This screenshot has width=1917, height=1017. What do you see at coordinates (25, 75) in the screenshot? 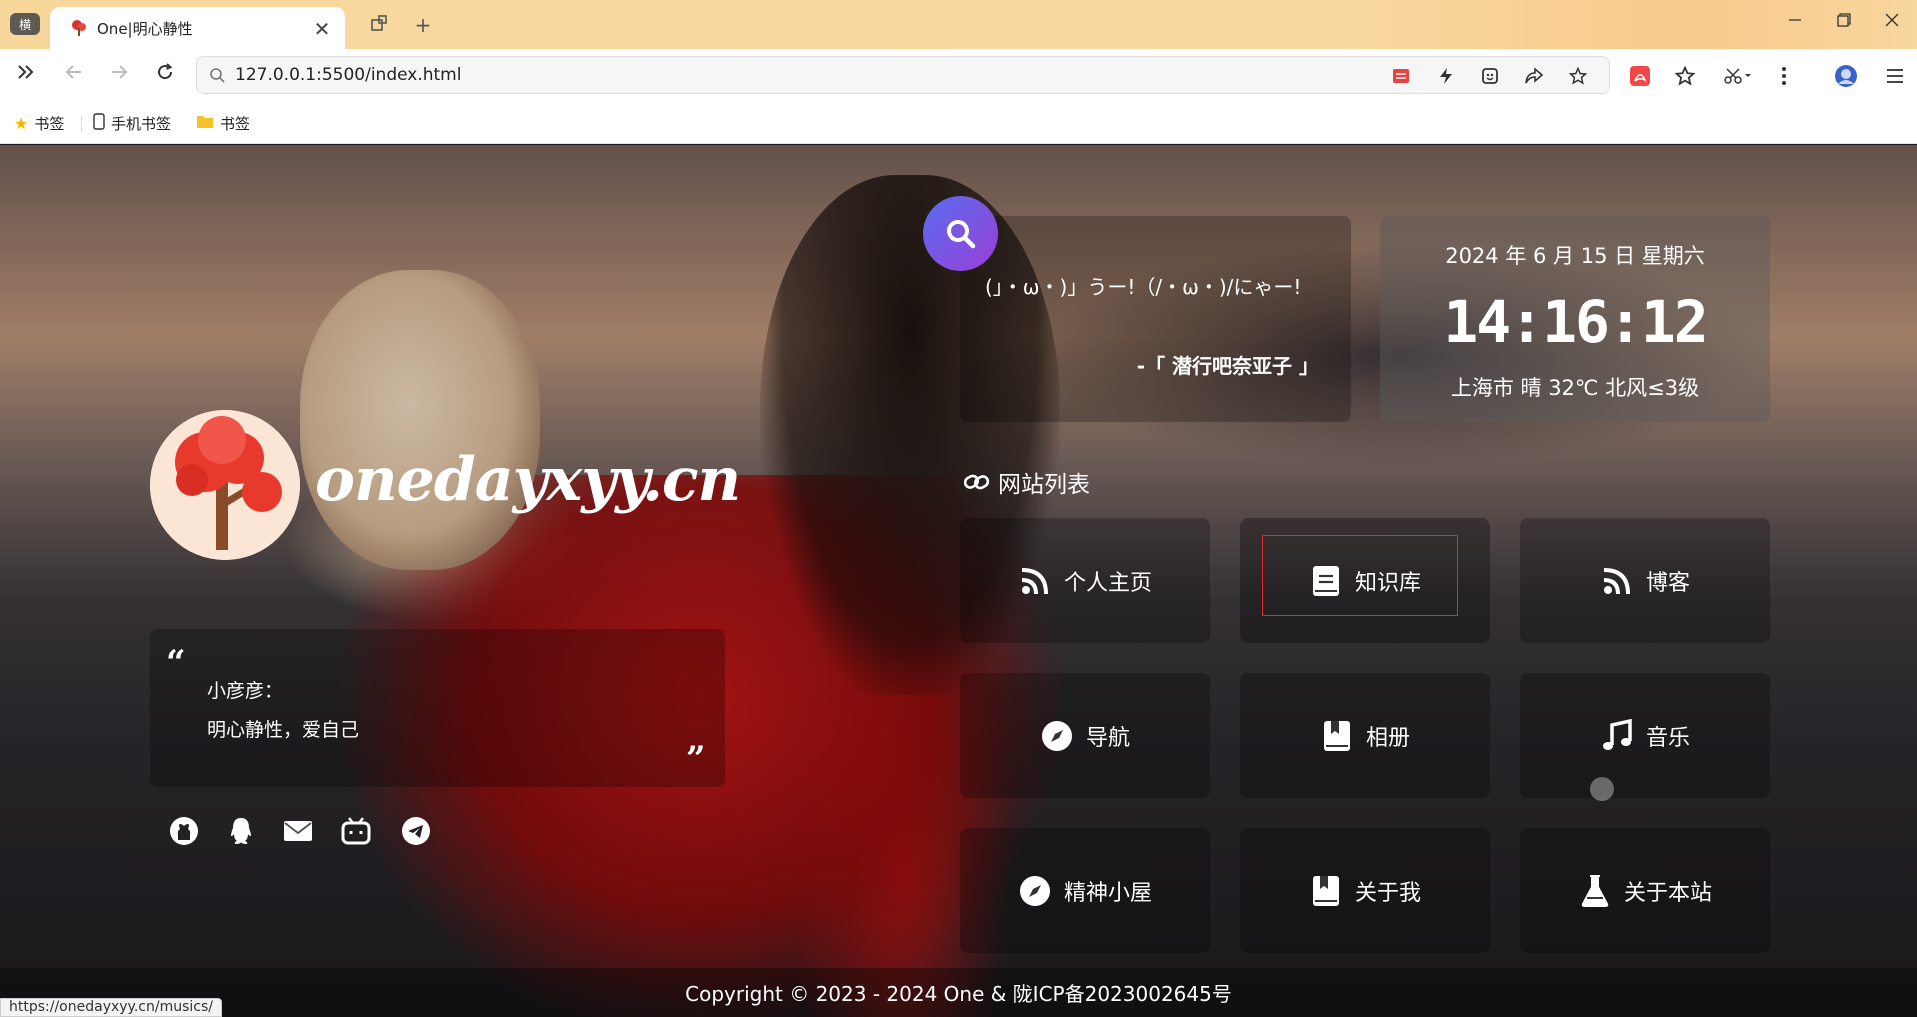
I see `sidebar-toggle-icon` at bounding box center [25, 75].